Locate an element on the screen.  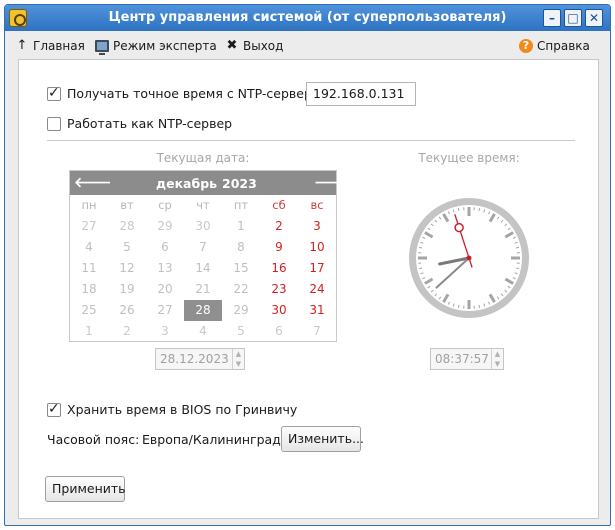
calendar-week-row: 4 5 6 7 8 9 10 is located at coordinates (203, 247).